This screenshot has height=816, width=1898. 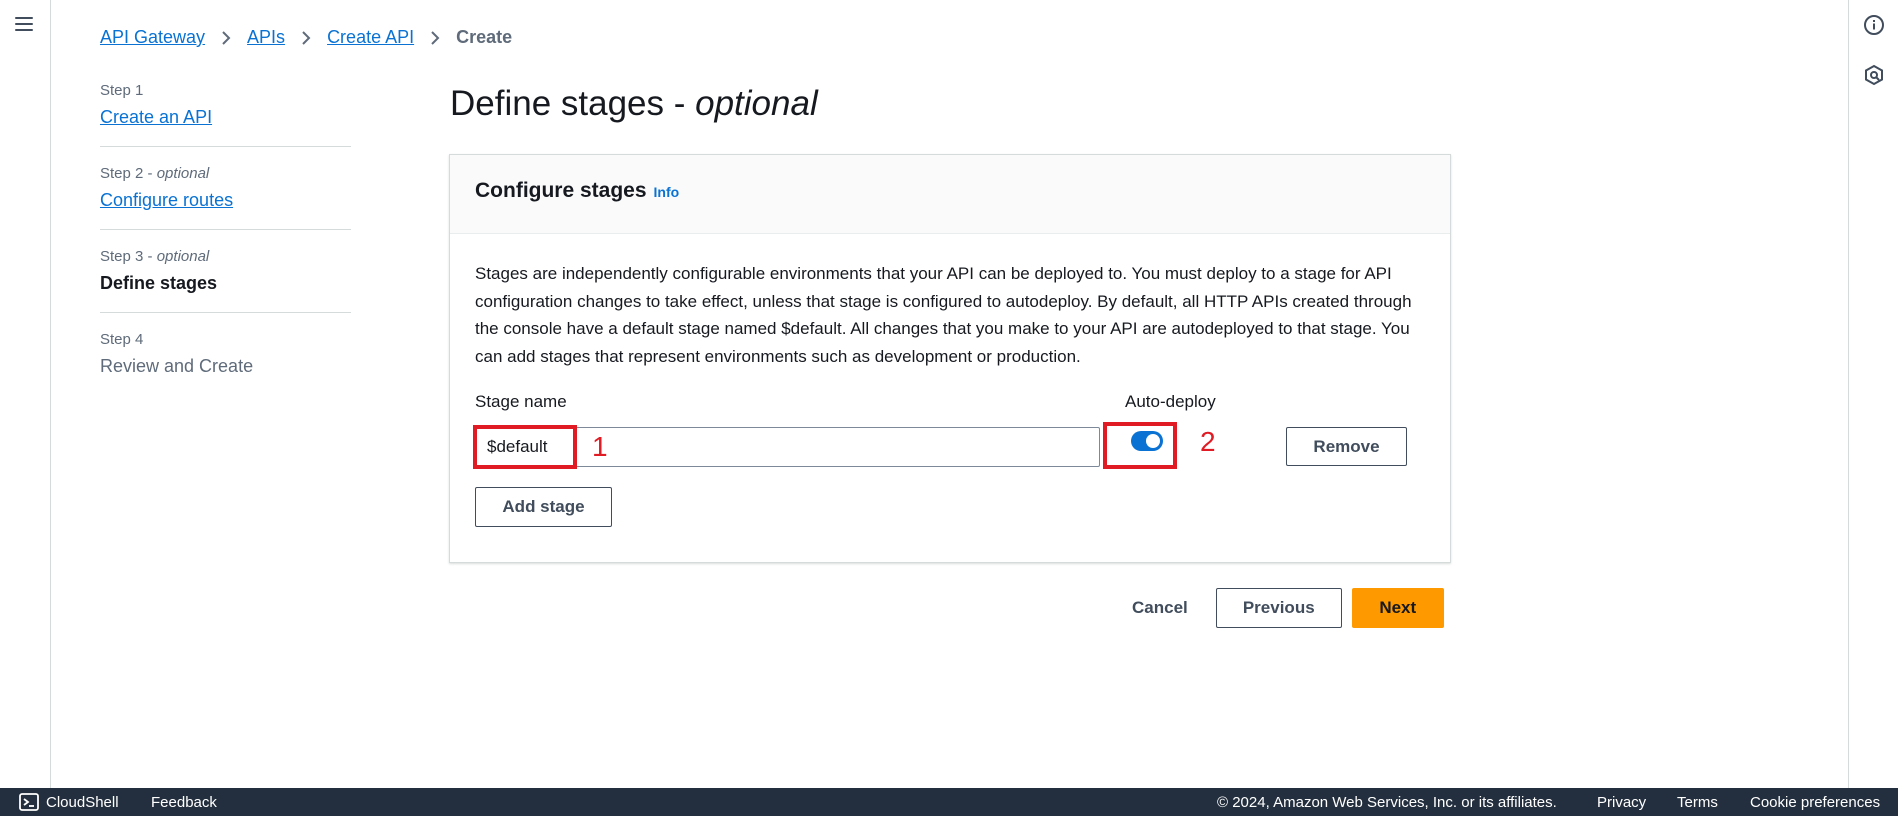 I want to click on toggle-knob, so click(x=1153, y=441).